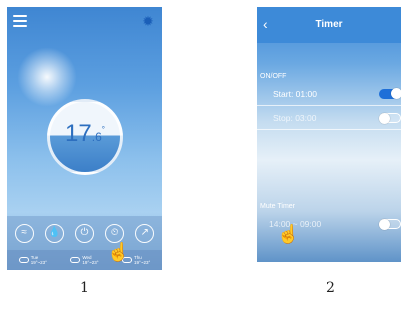  I want to click on sun-glare, so click(47, 77).